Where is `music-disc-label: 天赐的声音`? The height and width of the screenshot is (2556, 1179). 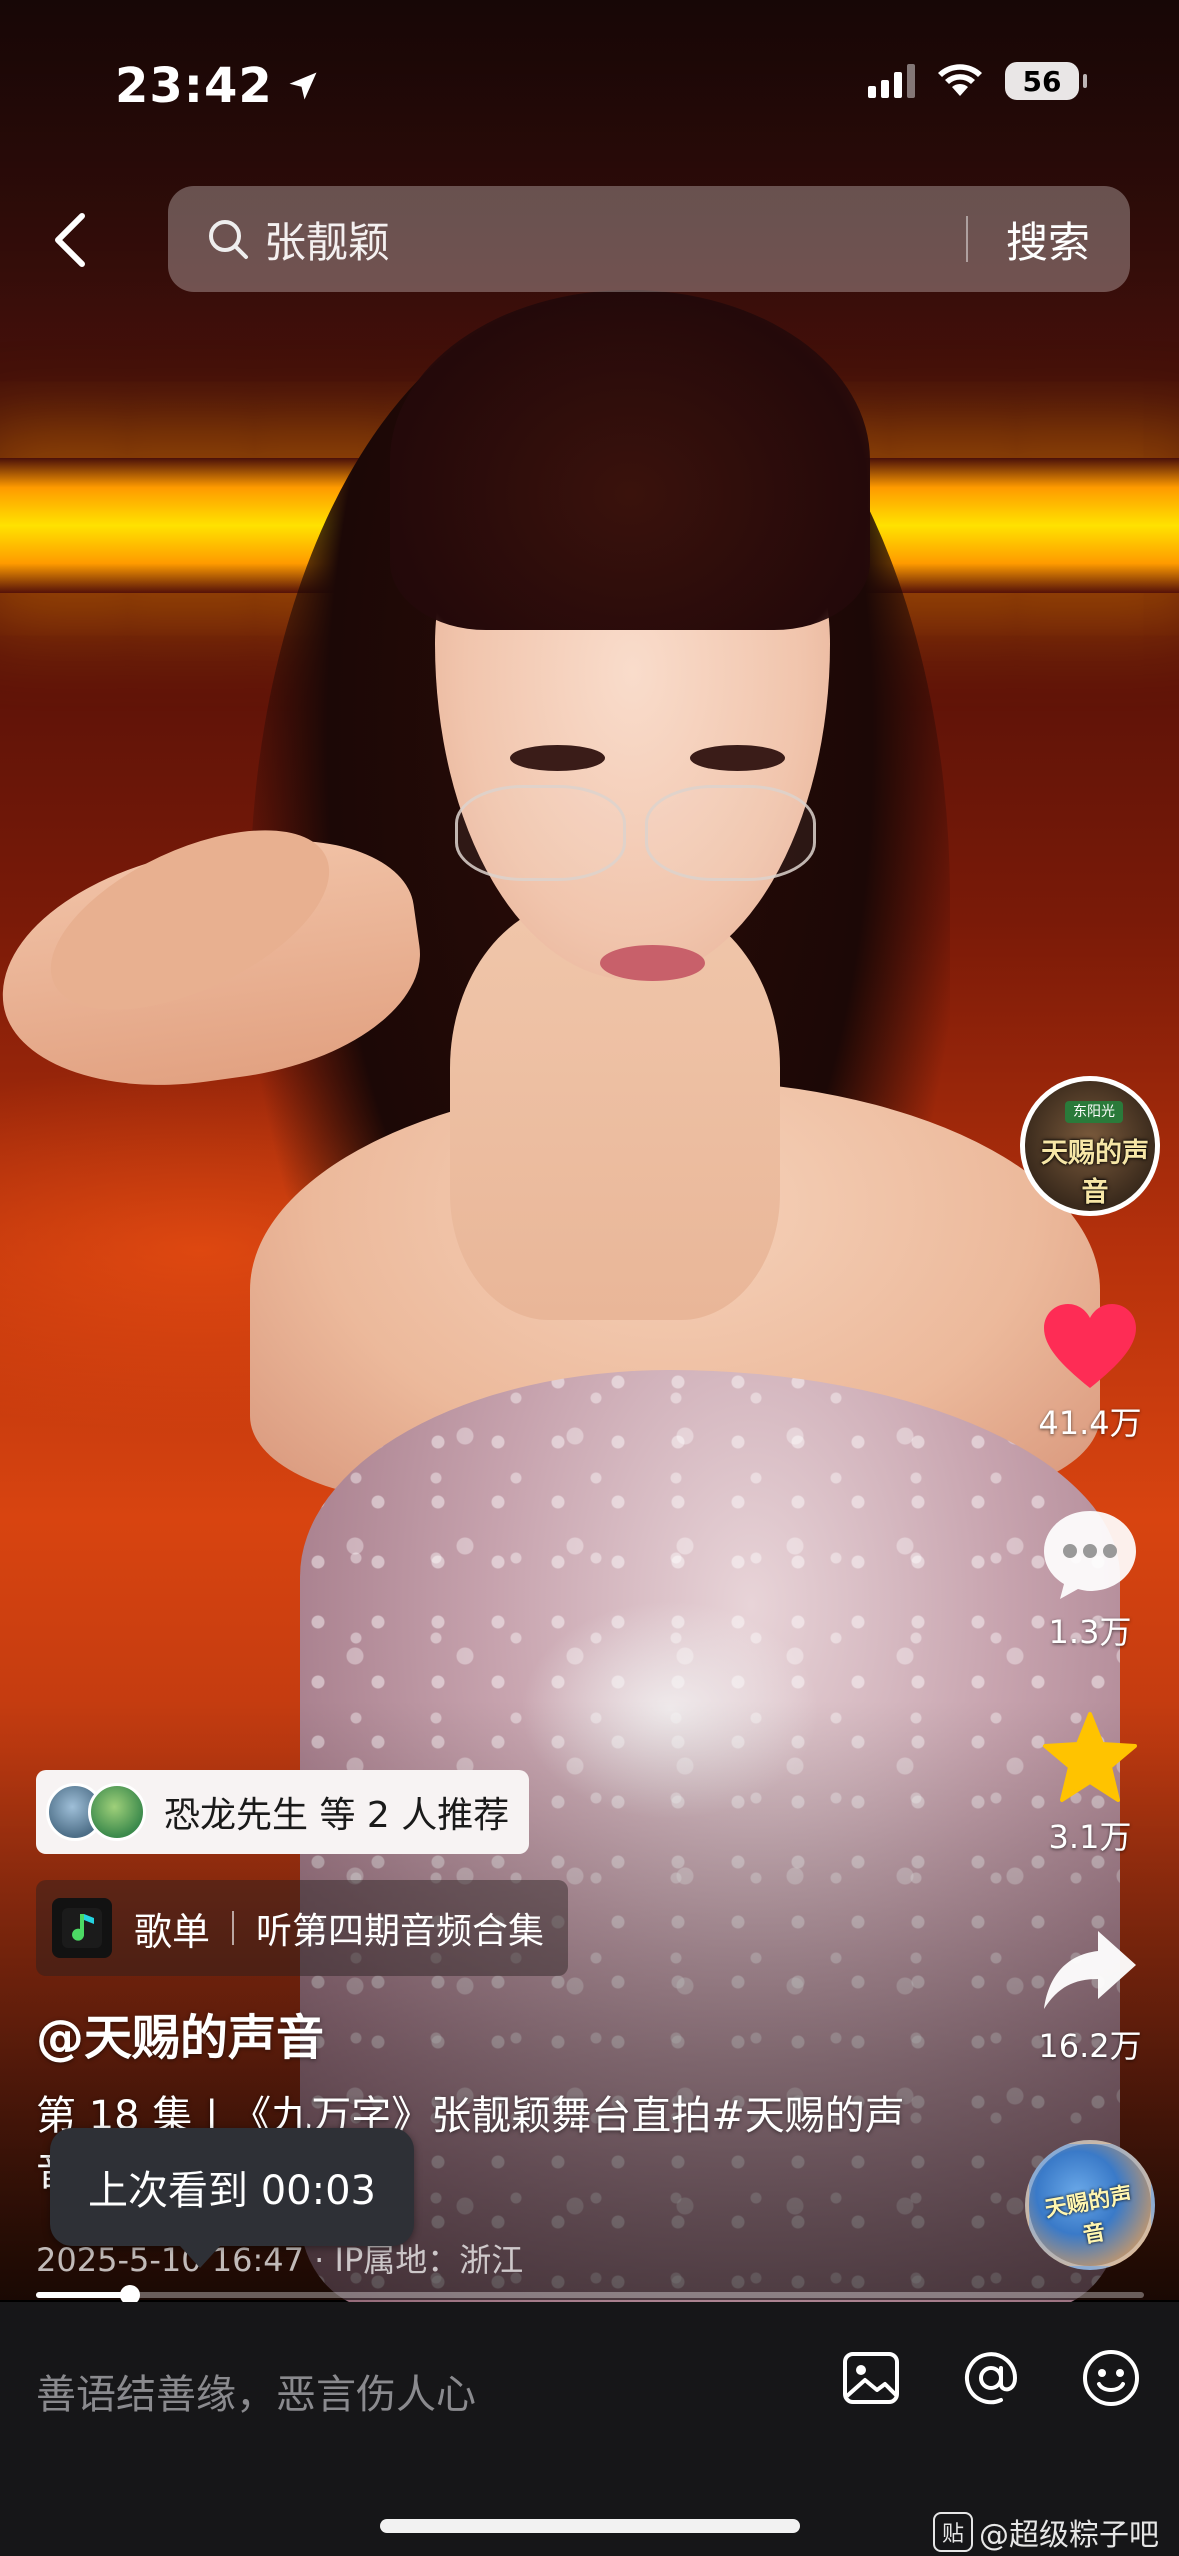
music-disc-label: 天赐的声音 is located at coordinates (1089, 2215).